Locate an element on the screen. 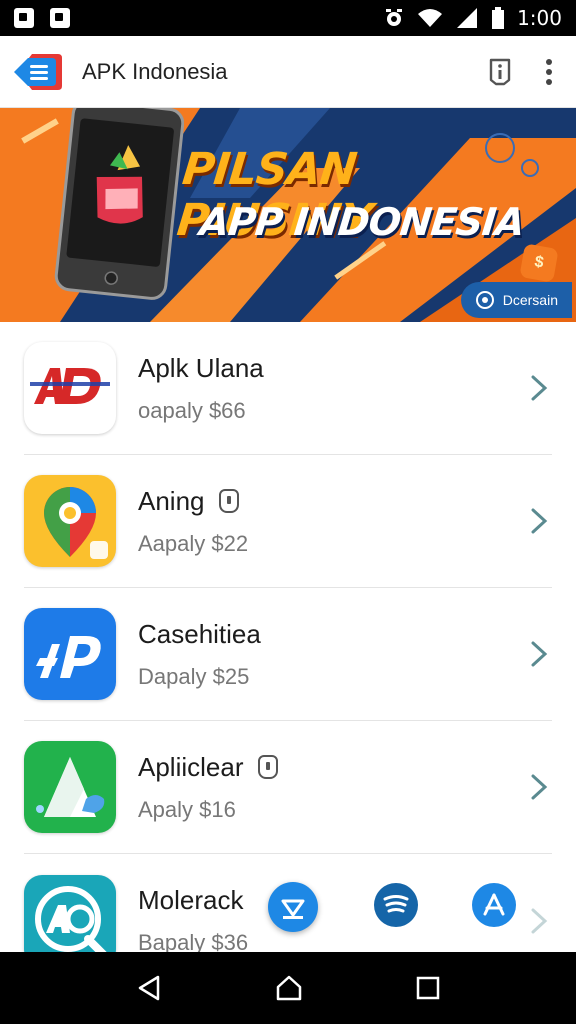  chip-icon is located at coordinates (484, 300).